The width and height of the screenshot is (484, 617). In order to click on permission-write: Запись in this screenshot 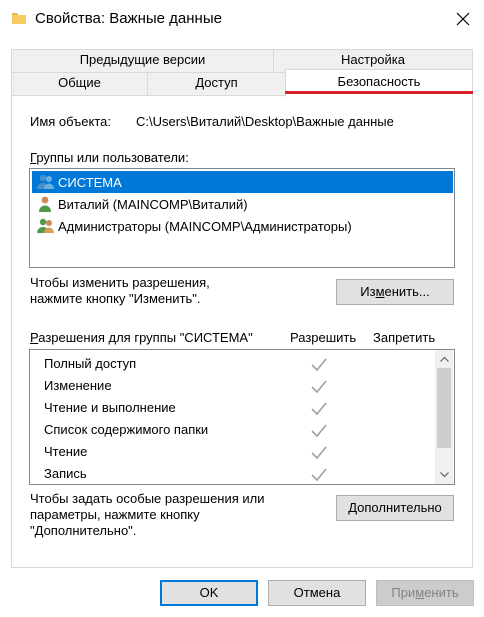, I will do `click(65, 473)`.